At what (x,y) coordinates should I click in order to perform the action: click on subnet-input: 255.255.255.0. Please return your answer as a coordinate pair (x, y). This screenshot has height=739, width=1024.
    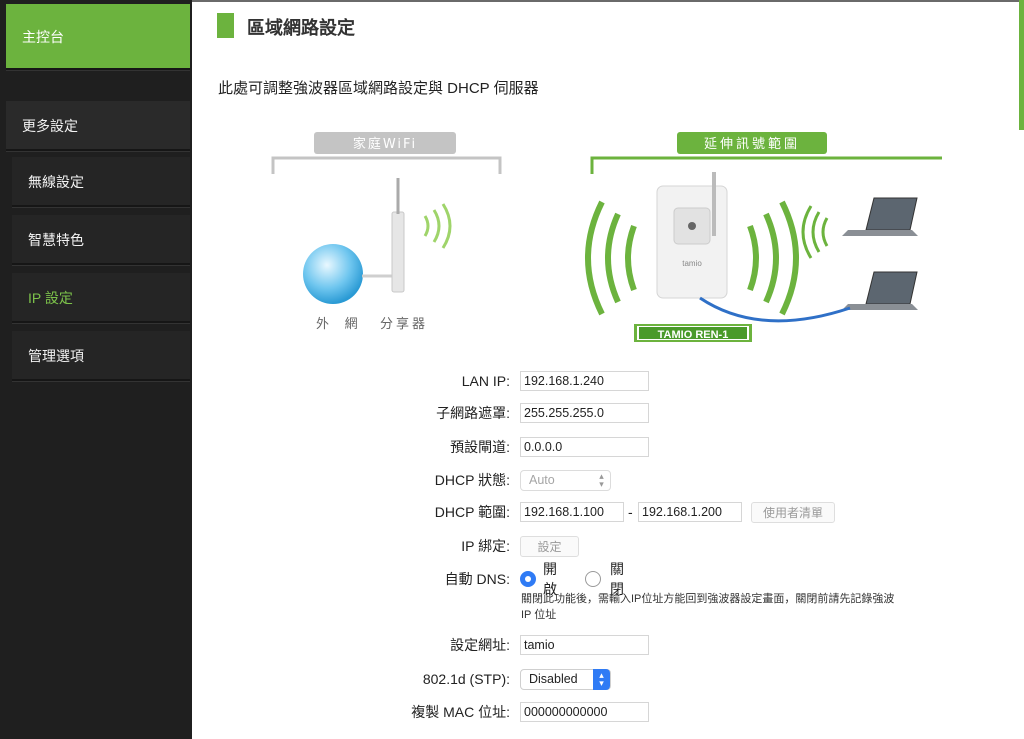
    Looking at the image, I should click on (584, 413).